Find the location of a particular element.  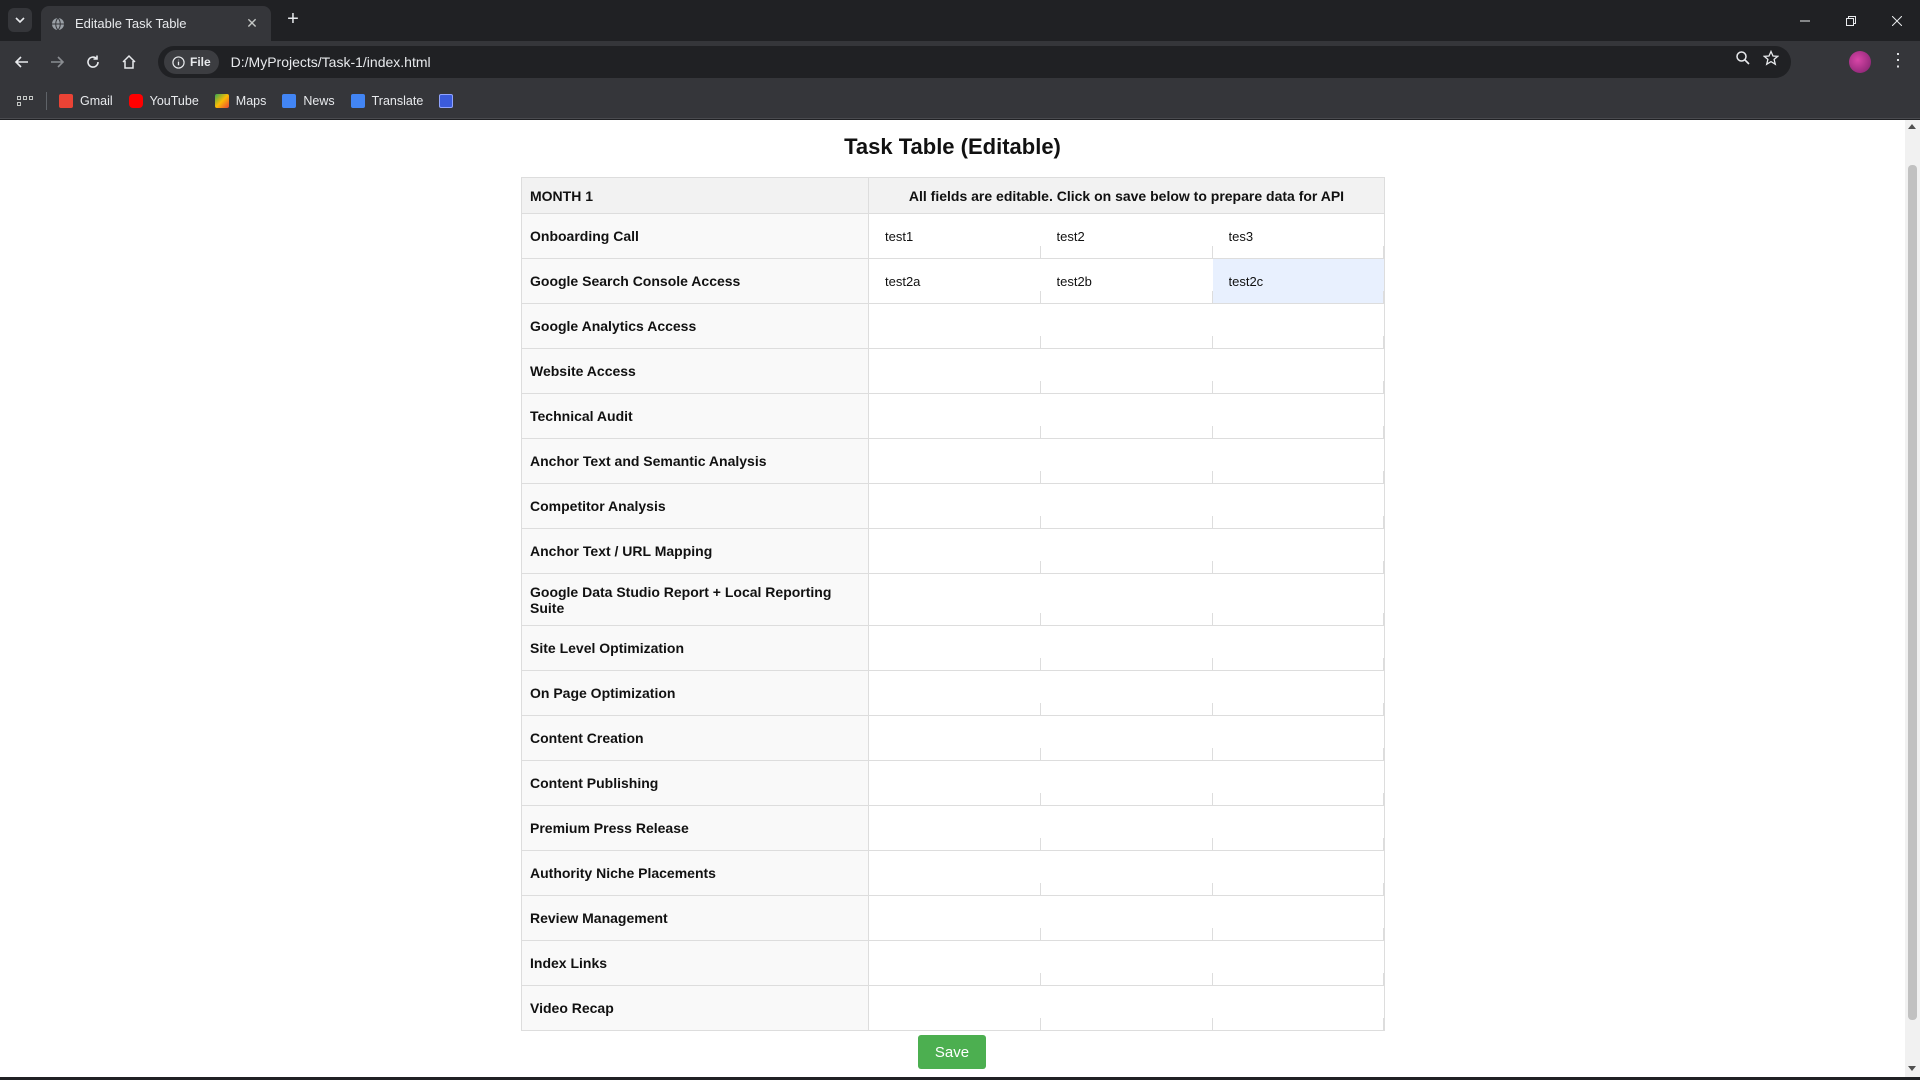

bookmark-news: News is located at coordinates (308, 100).